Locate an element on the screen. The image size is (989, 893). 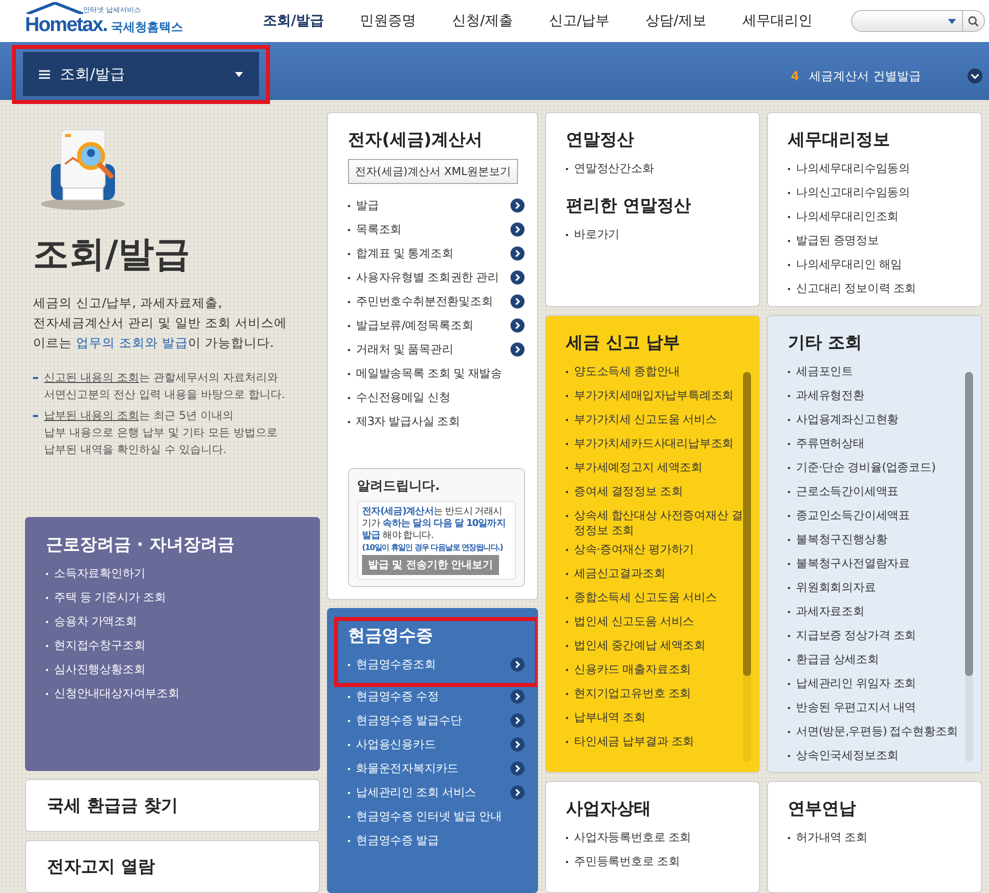
menu-item: 합계표 및 통계조회 is located at coordinates (436, 254).